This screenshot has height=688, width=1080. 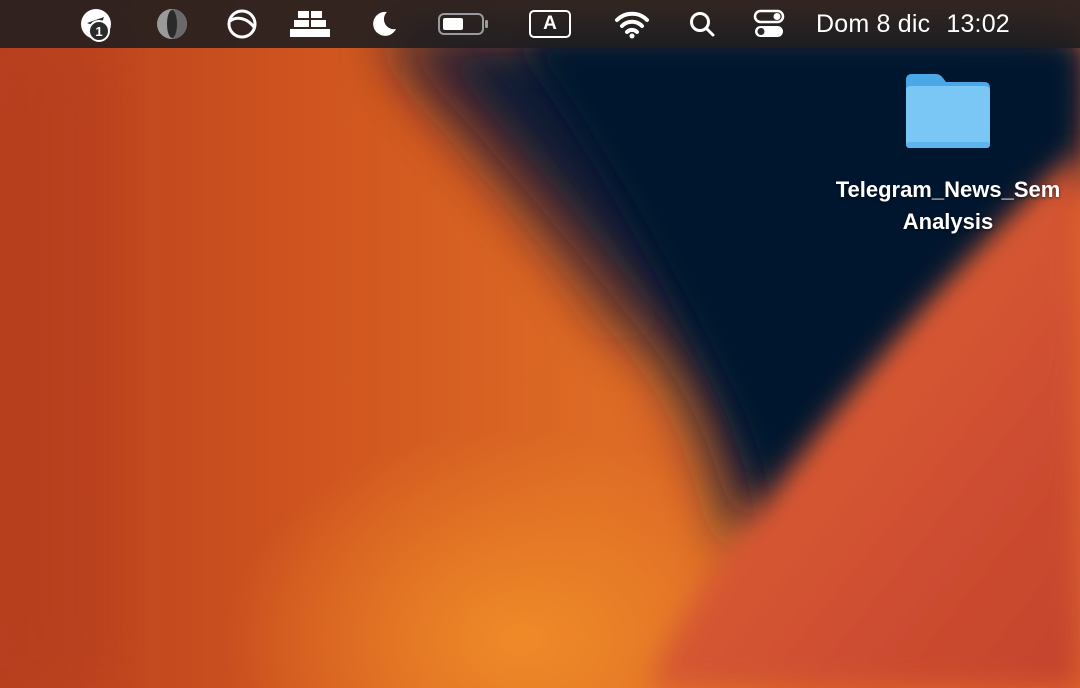 I want to click on circle-slash-icon, so click(x=242, y=24).